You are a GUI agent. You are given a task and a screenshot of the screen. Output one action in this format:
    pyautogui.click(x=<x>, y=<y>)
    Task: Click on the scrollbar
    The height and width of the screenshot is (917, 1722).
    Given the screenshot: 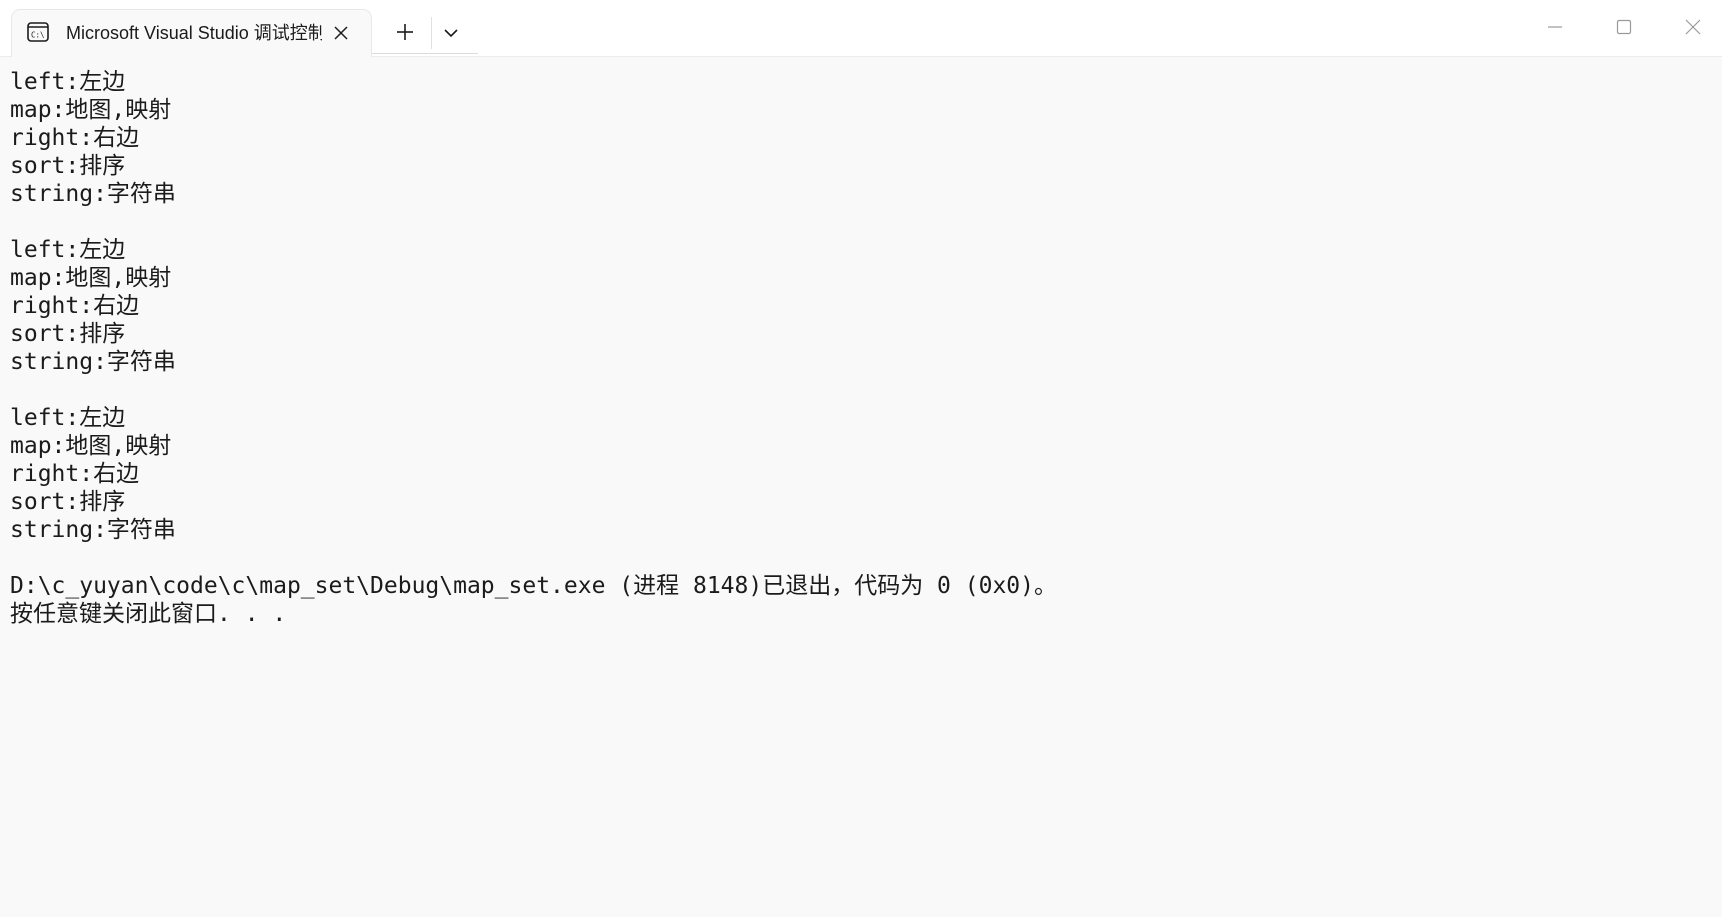 What is the action you would take?
    pyautogui.click(x=1716, y=486)
    